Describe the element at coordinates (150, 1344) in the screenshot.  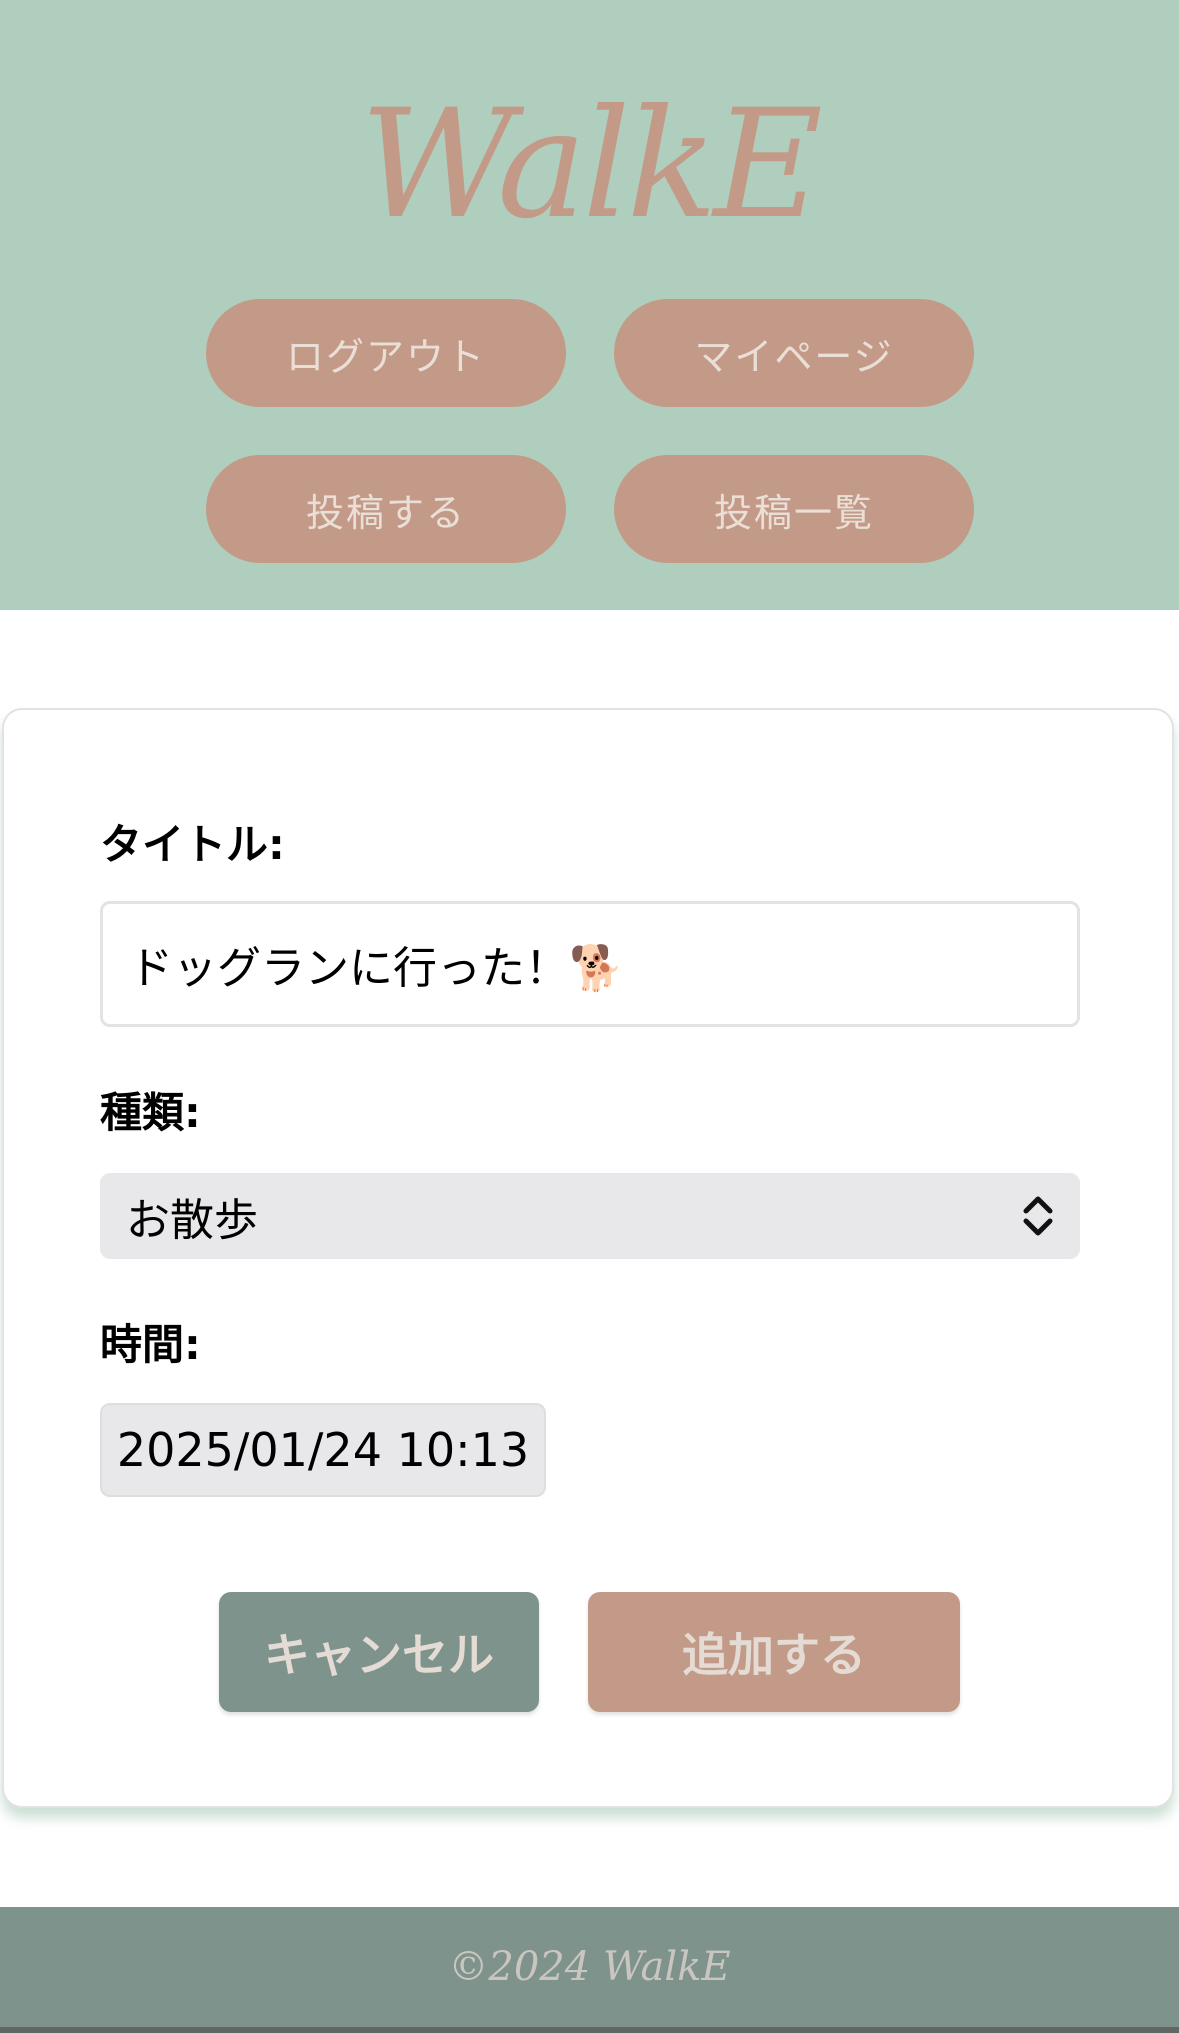
I see `time-label: 時間:` at that location.